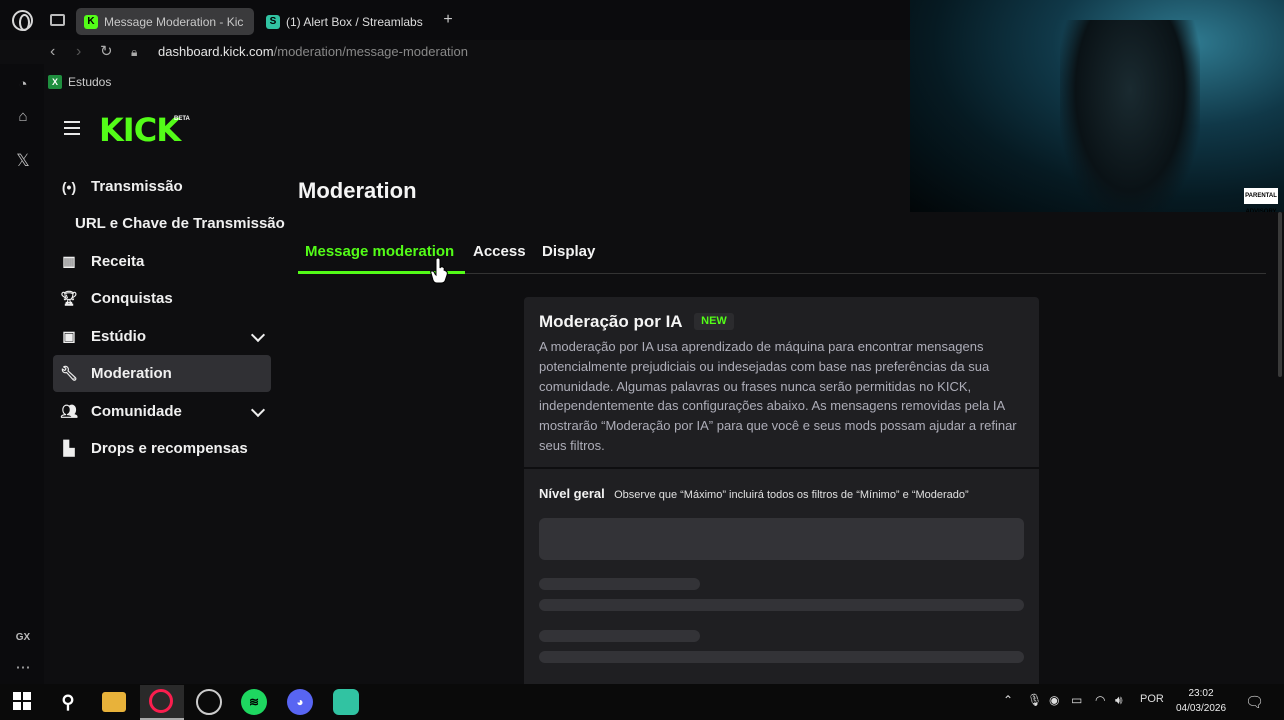 The image size is (1284, 720). What do you see at coordinates (448, 20) in the screenshot?
I see `new-tab-plus-icon: +` at bounding box center [448, 20].